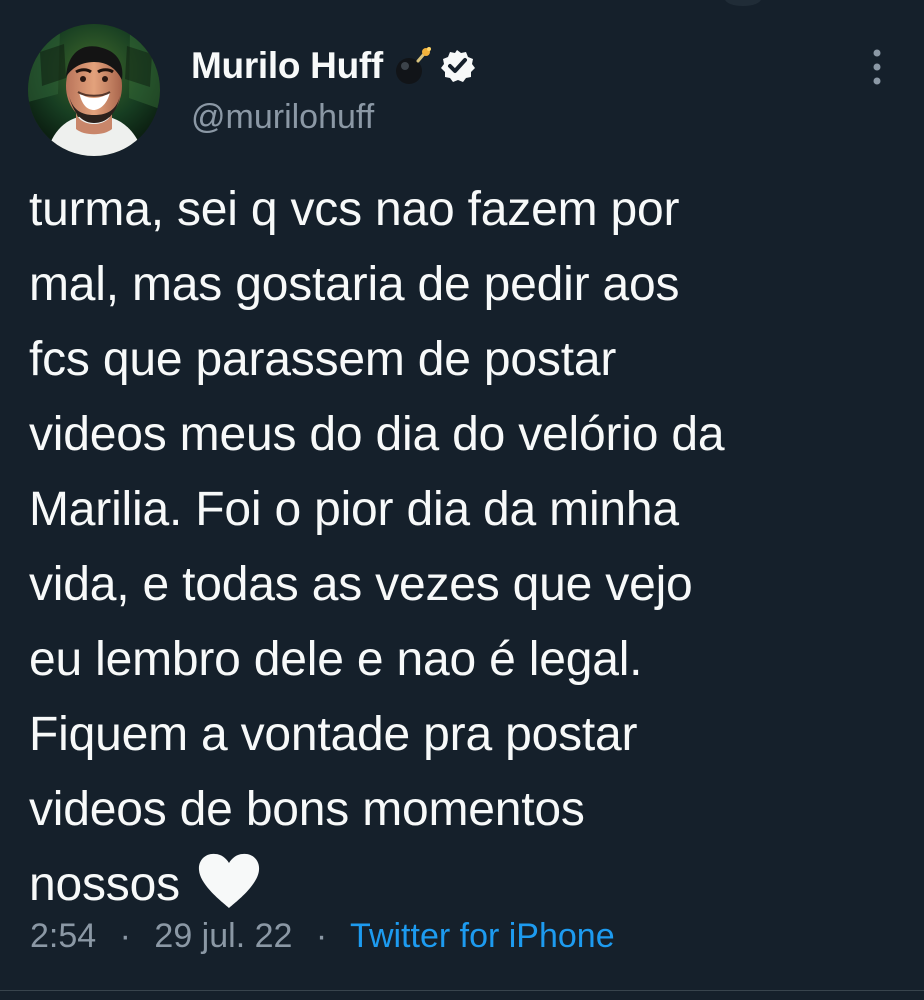  I want to click on tweet-metadata: 2:54 · 29 jul. 22 · Twitter for iPhone, so click(322, 936).